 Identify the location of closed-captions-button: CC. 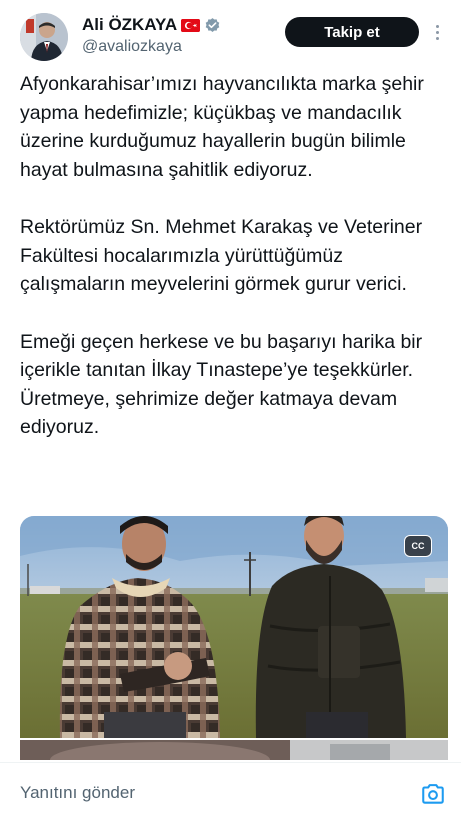
(418, 546).